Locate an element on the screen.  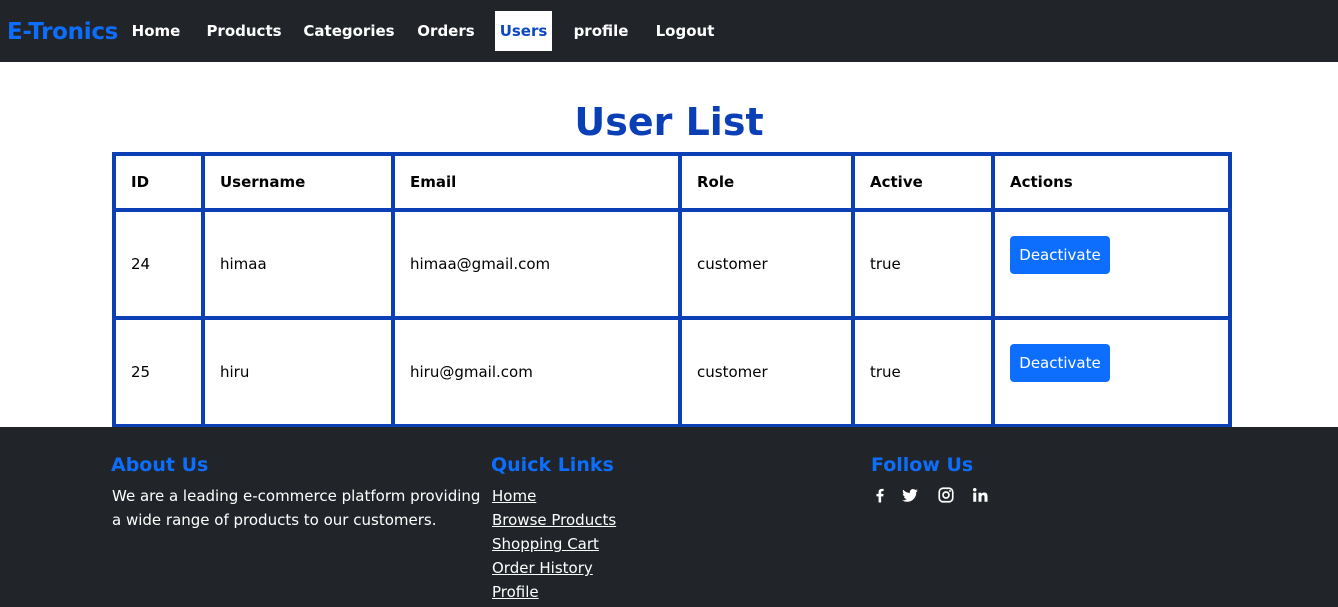
page-title: User List is located at coordinates (669, 122).